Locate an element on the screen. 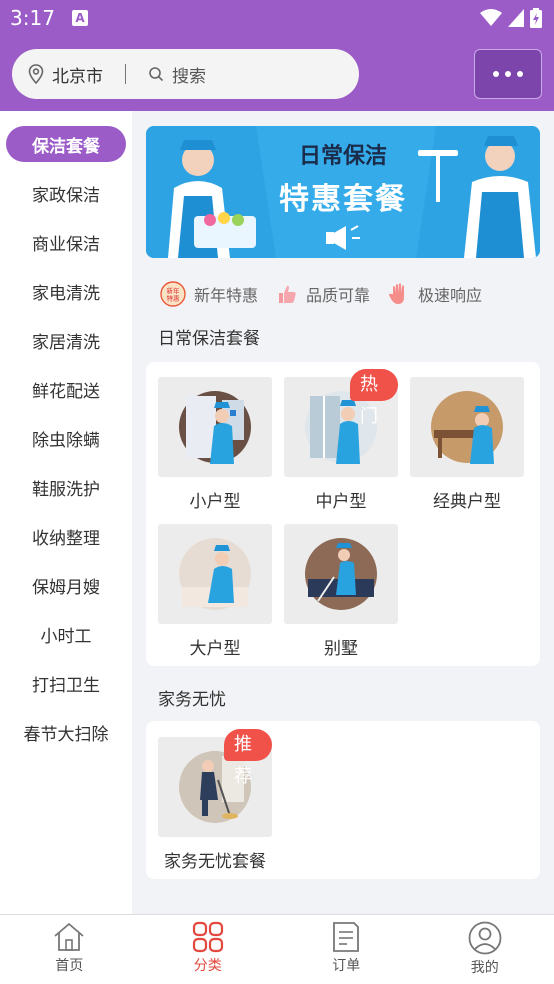 The width and height of the screenshot is (554, 984). tab-home: 首页 is located at coordinates (69, 949).